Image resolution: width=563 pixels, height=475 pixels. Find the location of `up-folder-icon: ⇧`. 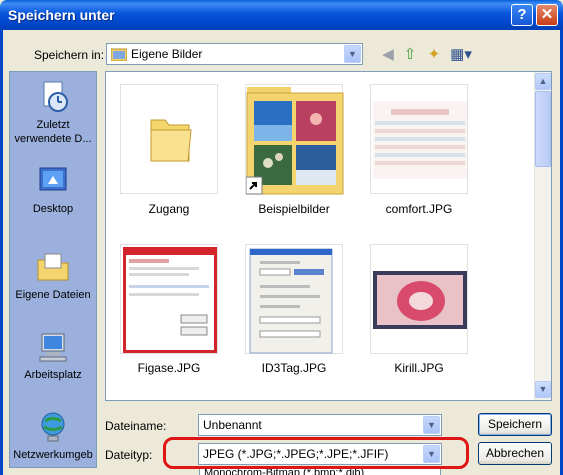

up-folder-icon: ⇧ is located at coordinates (410, 55).